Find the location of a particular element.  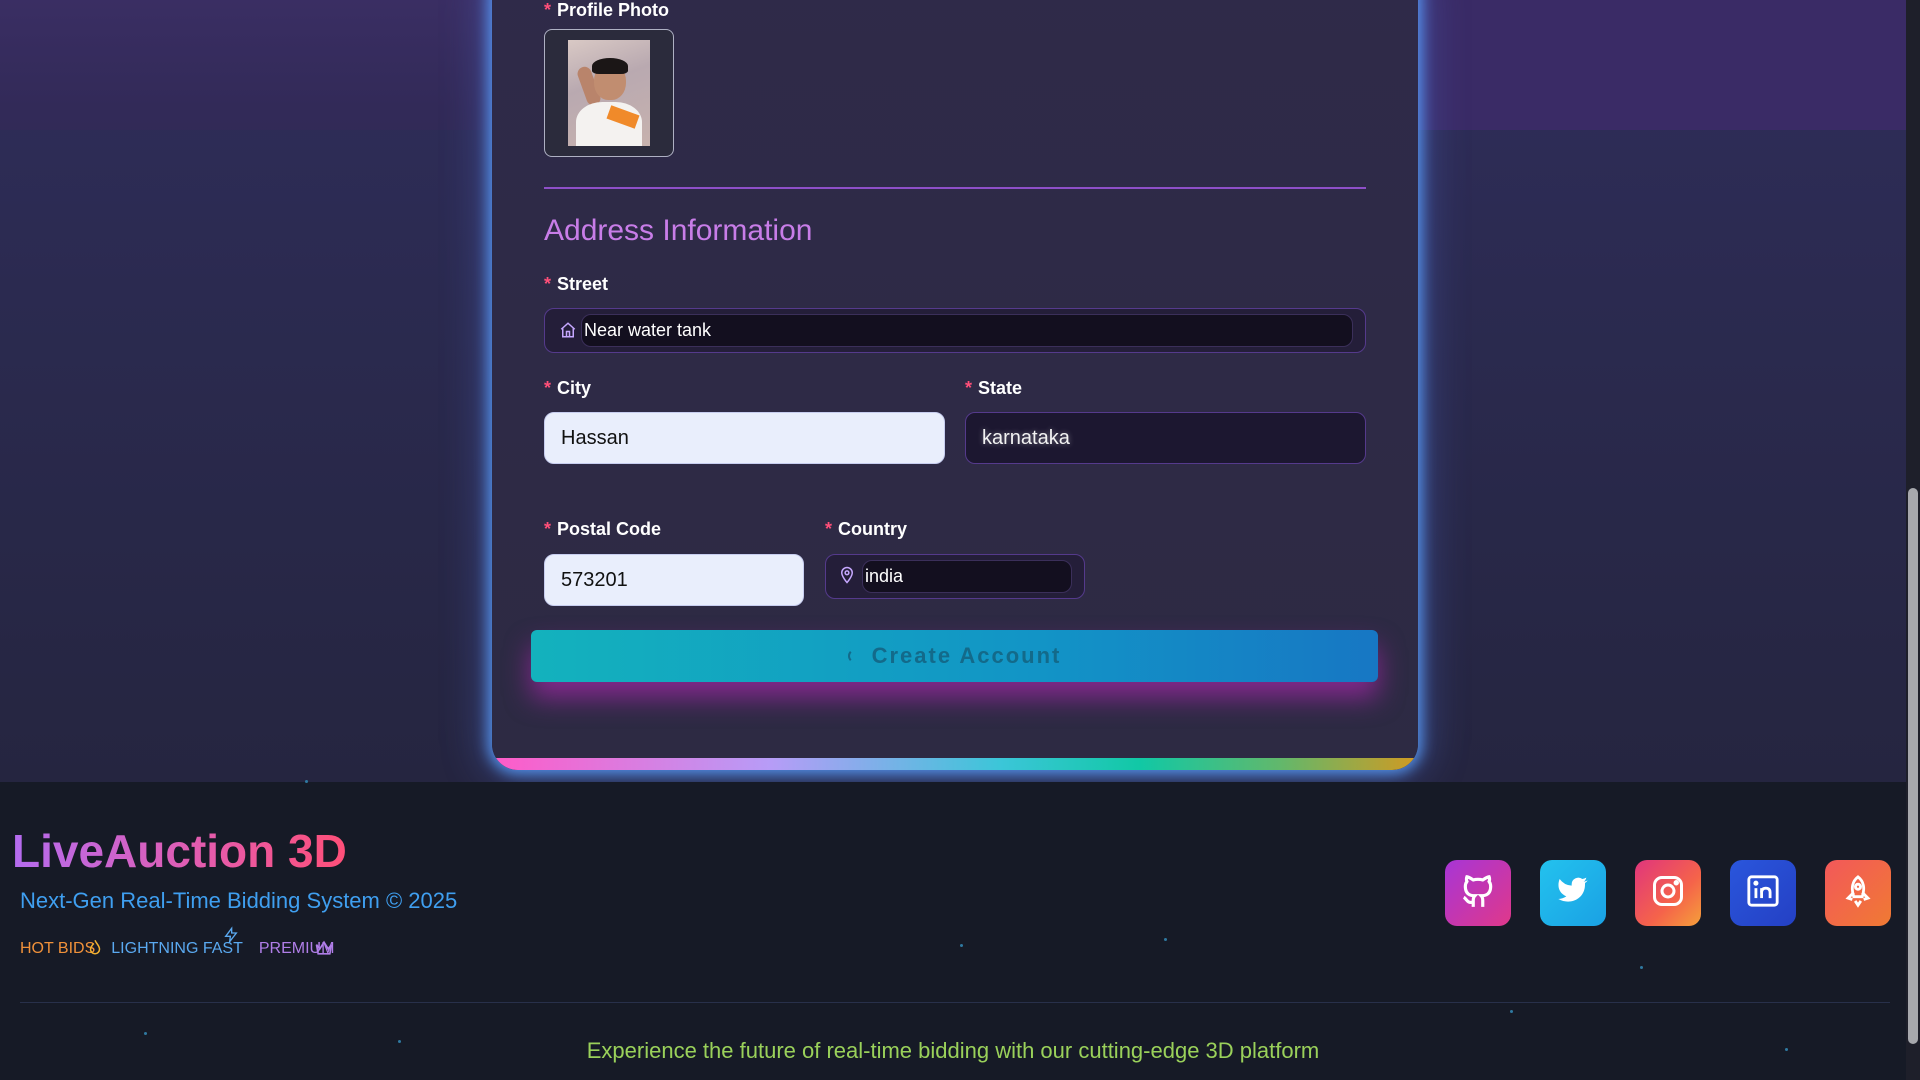

feature-badges: HOT BIDS LIGHTNING FAST PREMIUM is located at coordinates (185, 942).